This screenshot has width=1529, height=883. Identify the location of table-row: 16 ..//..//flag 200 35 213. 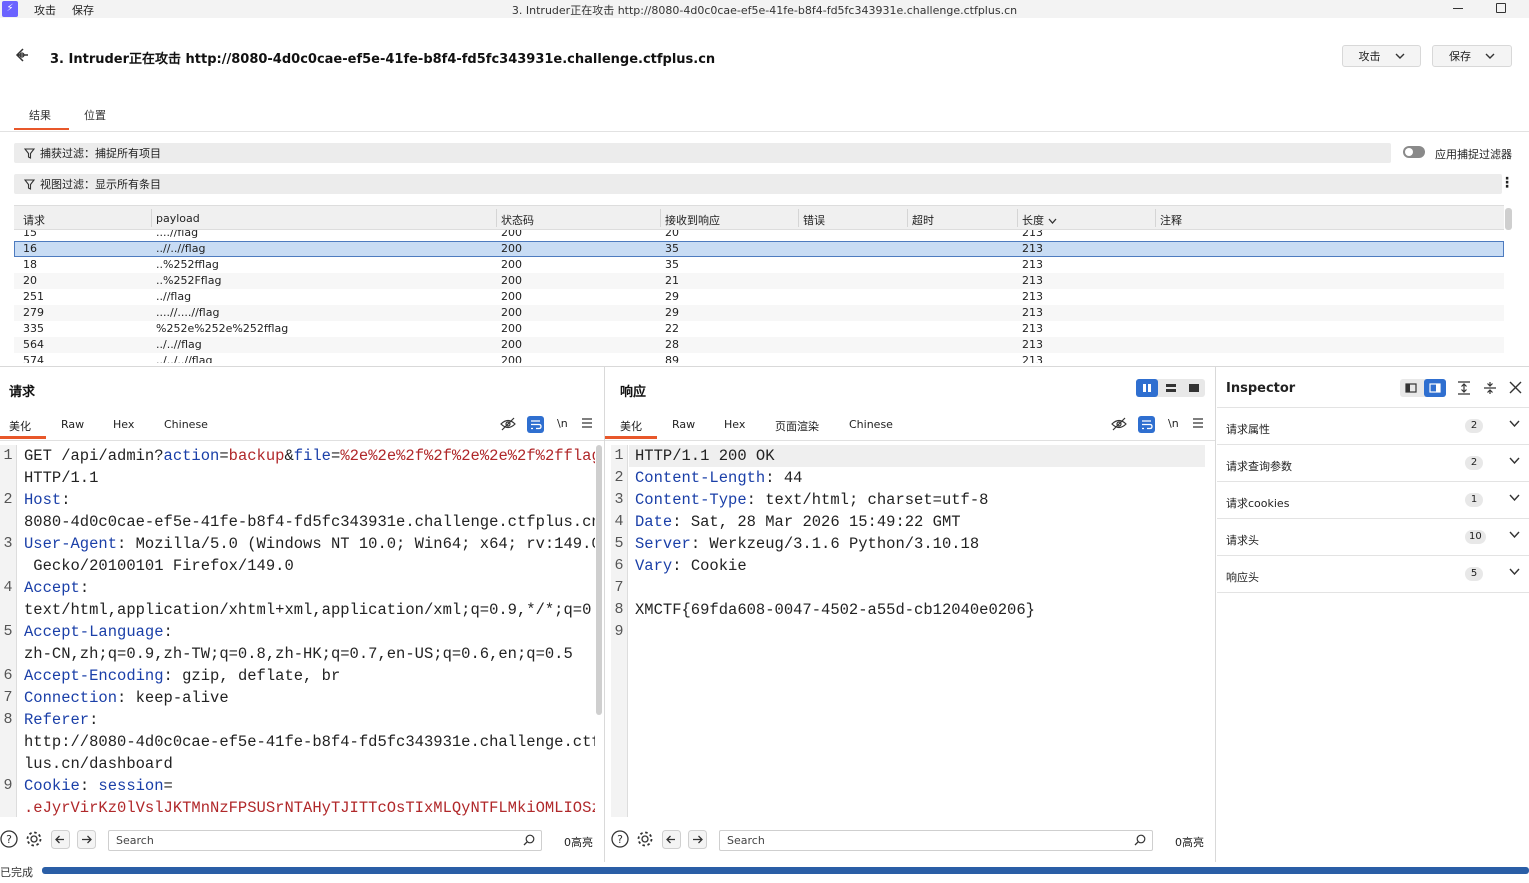
(759, 249).